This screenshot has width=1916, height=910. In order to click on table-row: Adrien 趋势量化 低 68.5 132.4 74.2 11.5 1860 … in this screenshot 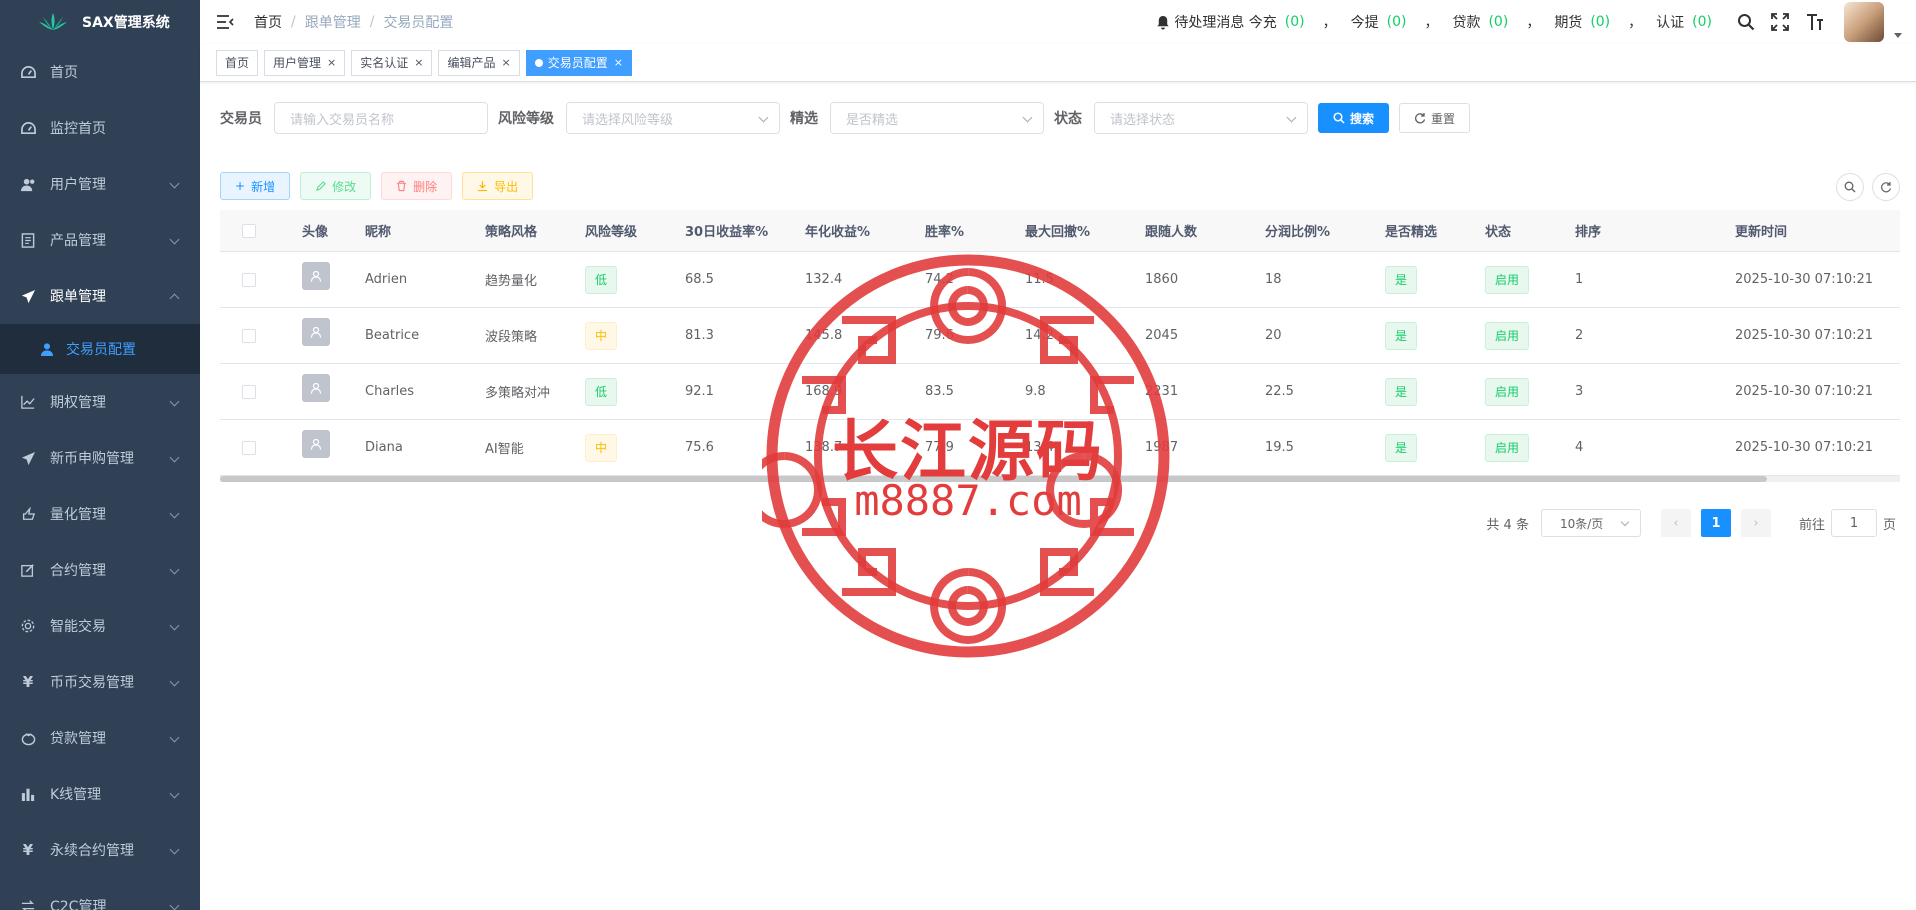, I will do `click(1060, 280)`.